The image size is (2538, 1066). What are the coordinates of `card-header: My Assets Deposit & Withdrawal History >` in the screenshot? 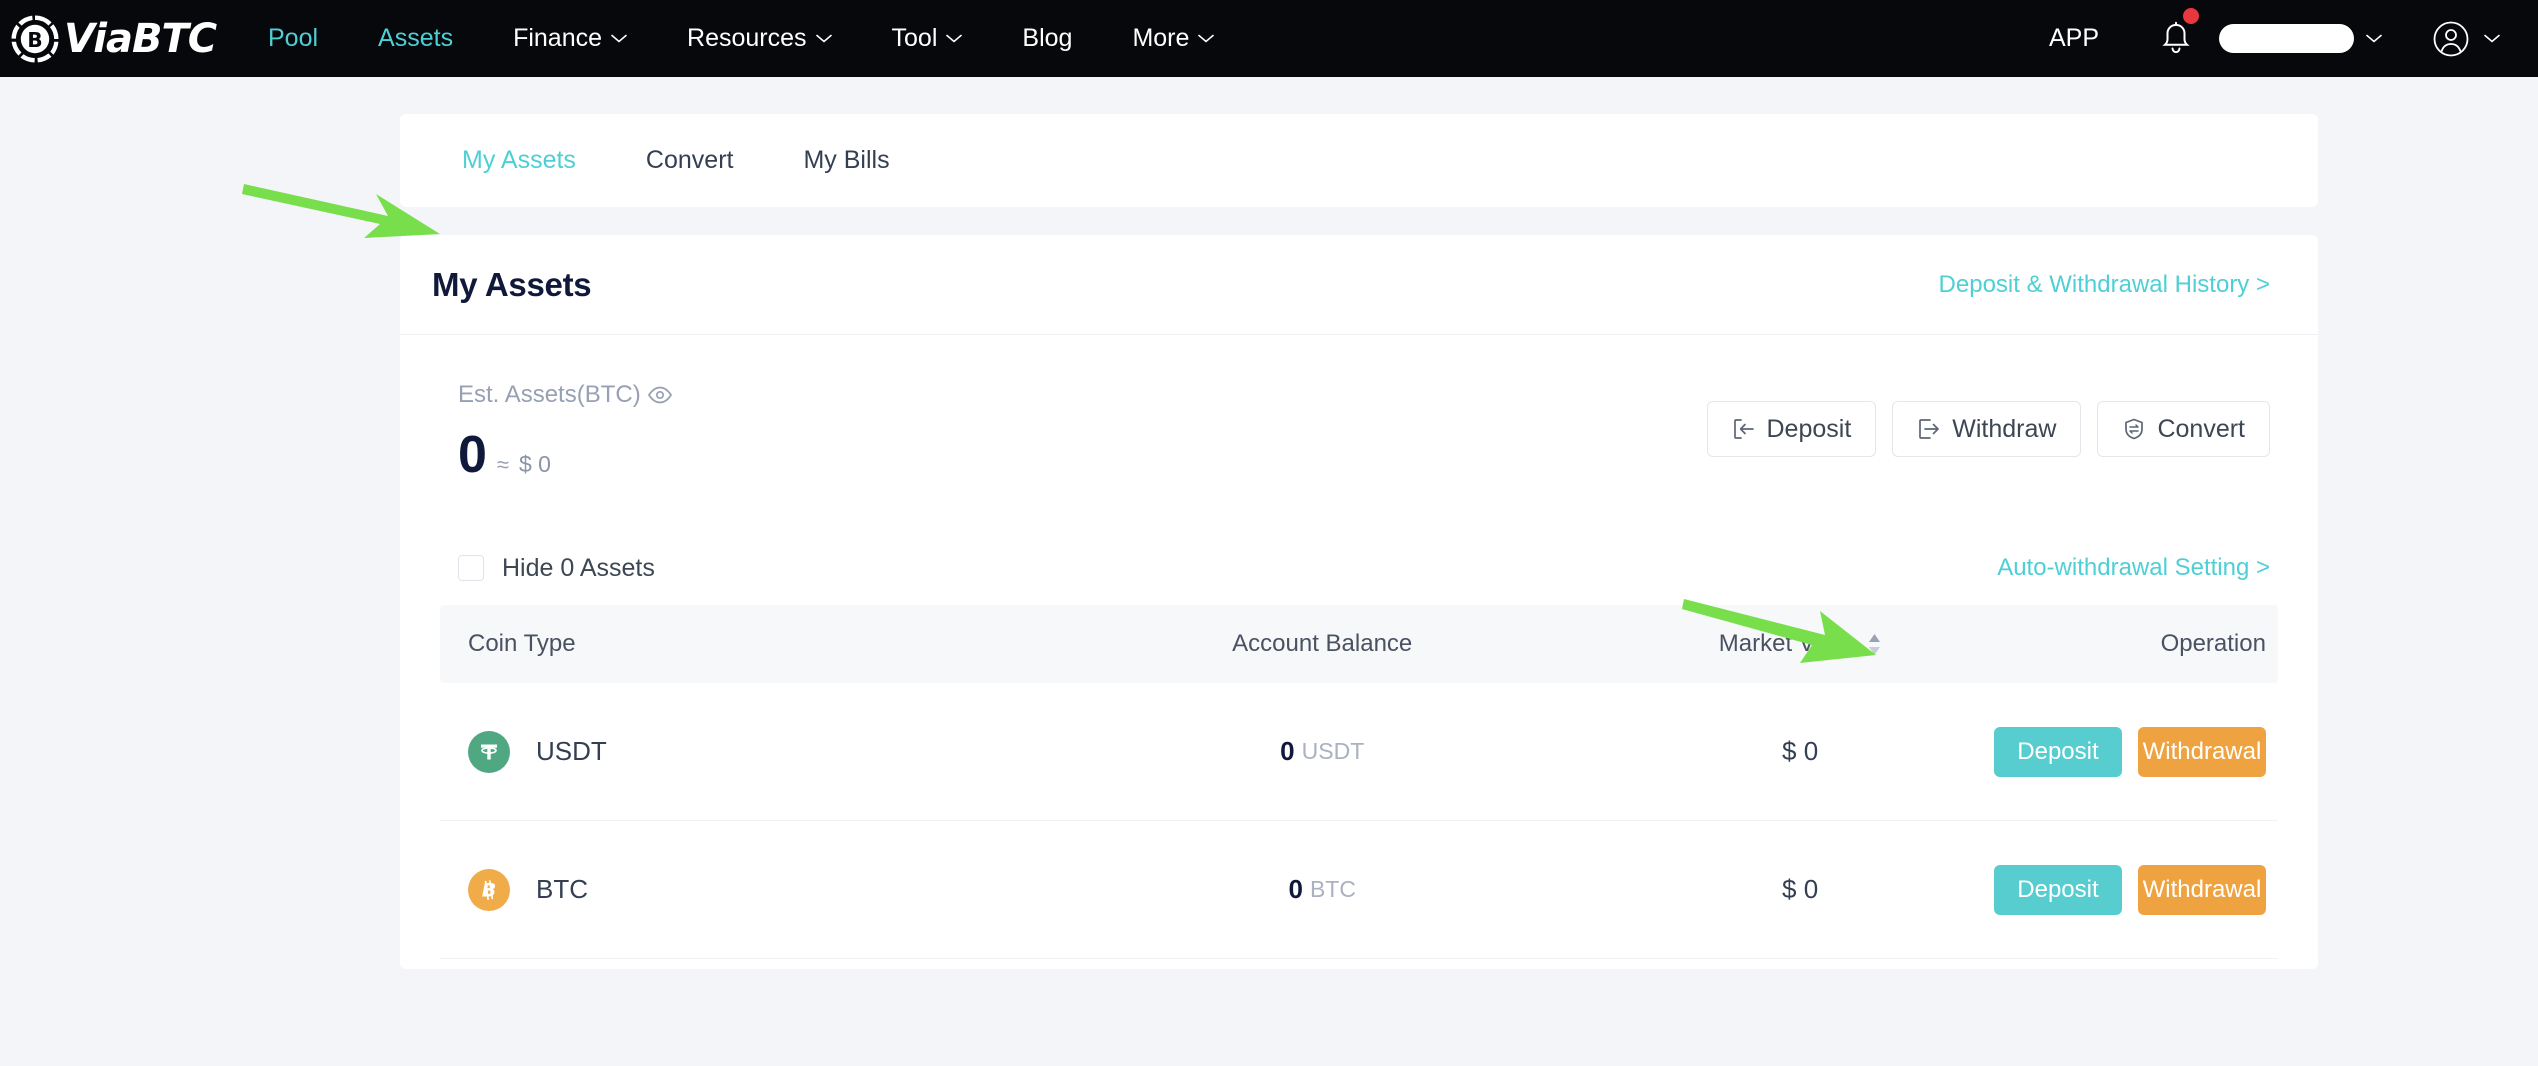 It's located at (1359, 285).